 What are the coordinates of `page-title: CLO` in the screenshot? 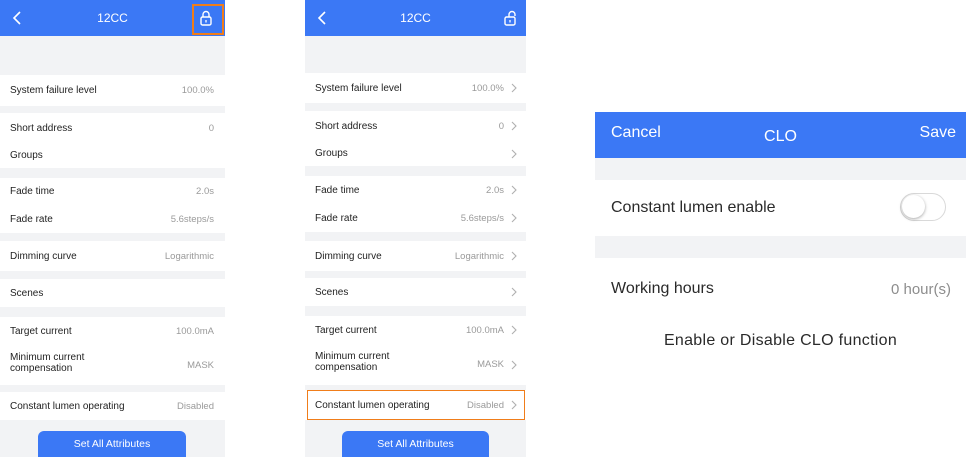 It's located at (780, 136).